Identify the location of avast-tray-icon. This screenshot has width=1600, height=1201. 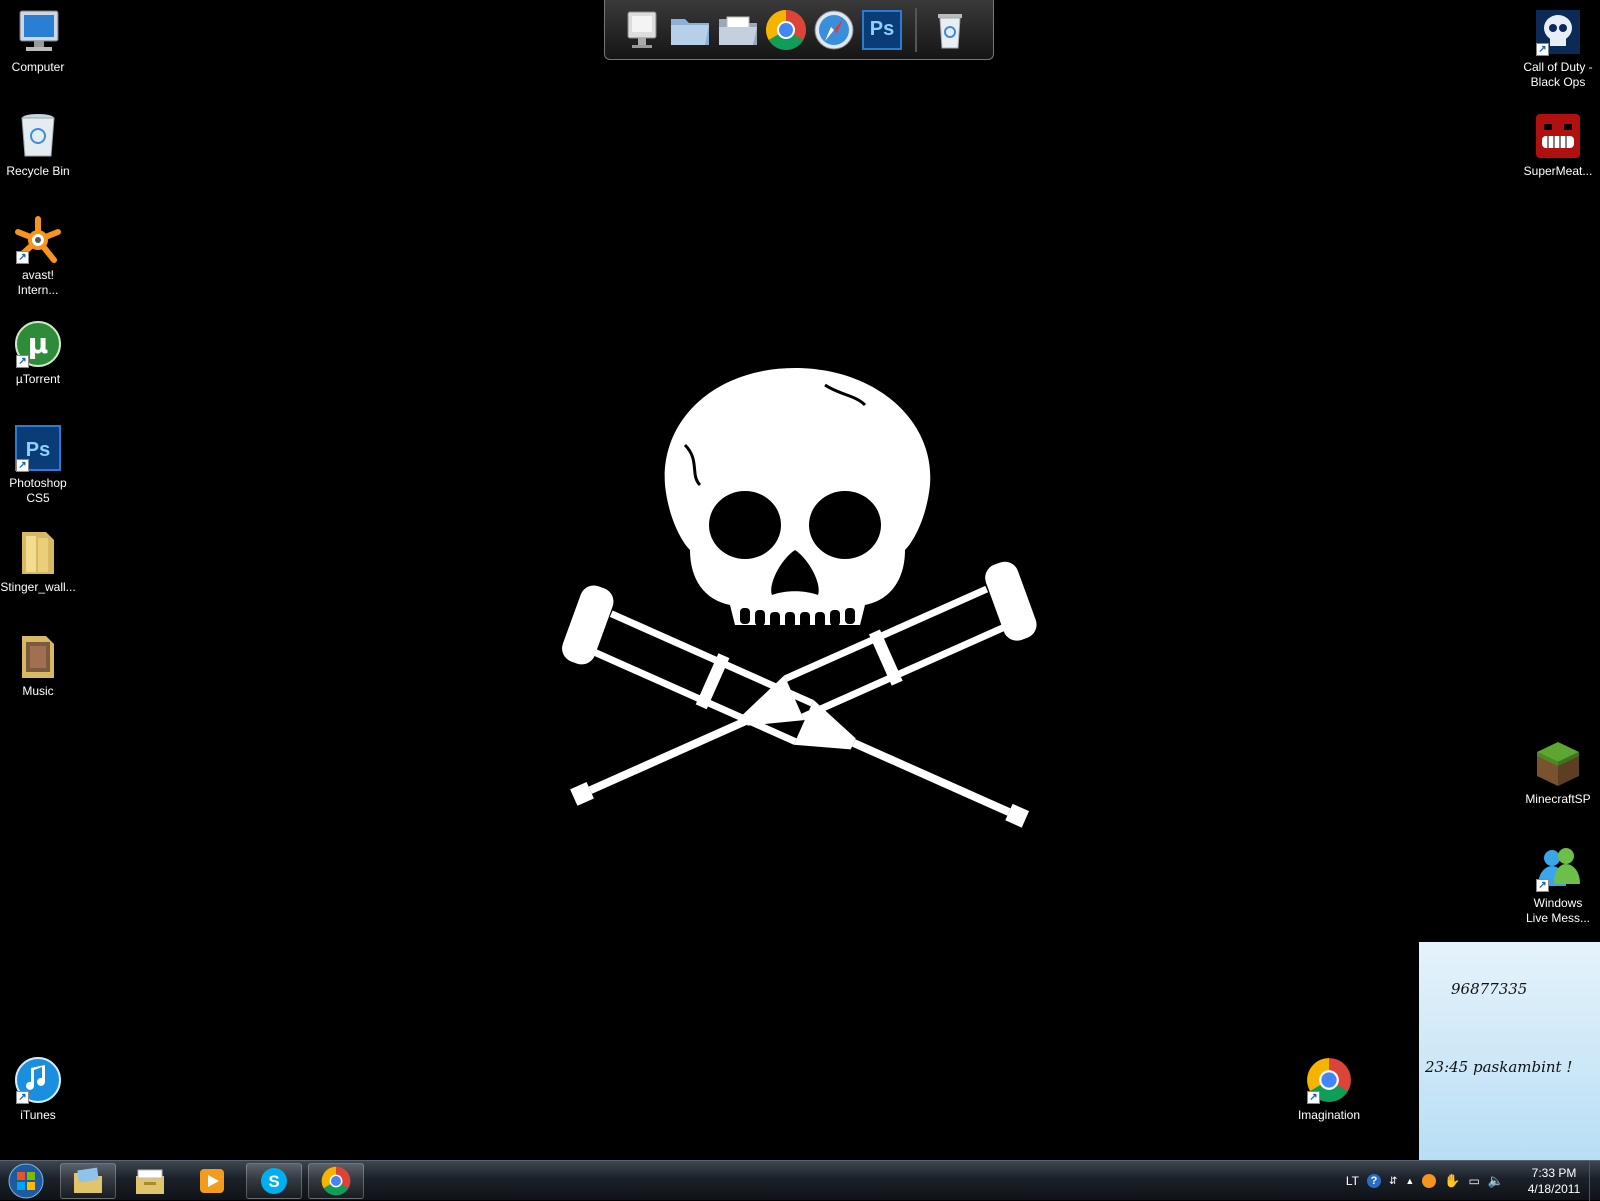
(1429, 1181).